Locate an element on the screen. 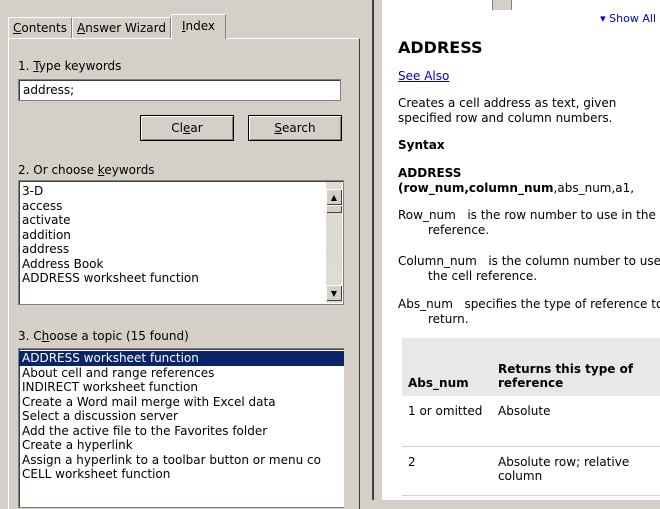 Image resolution: width=660 pixels, height=509 pixels. tab-index: Index is located at coordinates (198, 26).